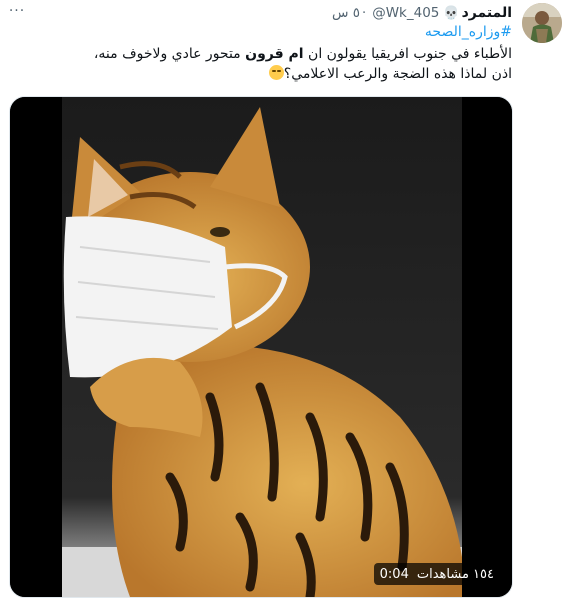 The width and height of the screenshot is (574, 606). Describe the element at coordinates (276, 72) in the screenshot. I see `unamused-face-emoji-icon` at that location.